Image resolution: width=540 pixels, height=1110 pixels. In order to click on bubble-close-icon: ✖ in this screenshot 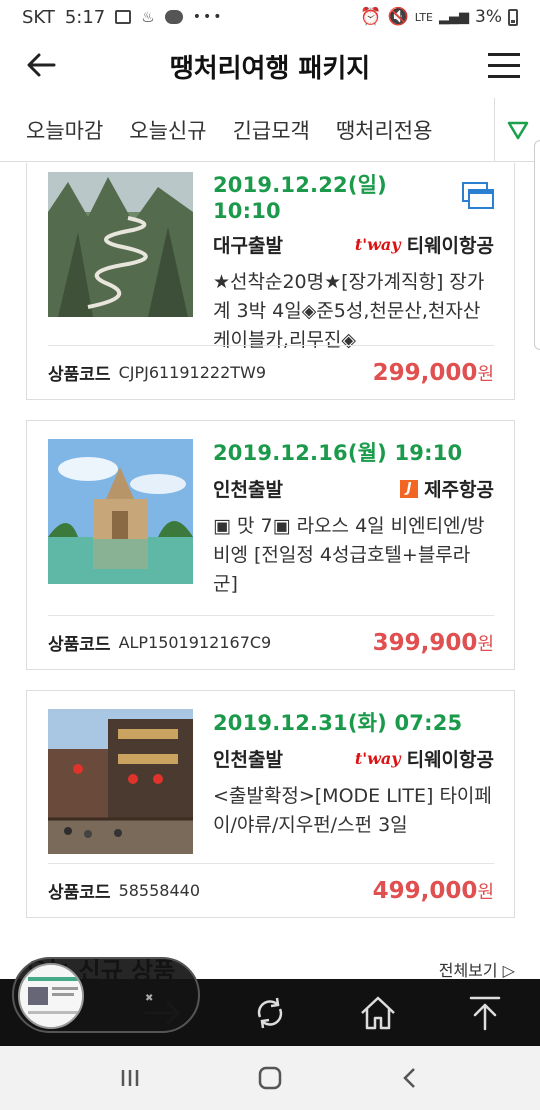, I will do `click(149, 998)`.